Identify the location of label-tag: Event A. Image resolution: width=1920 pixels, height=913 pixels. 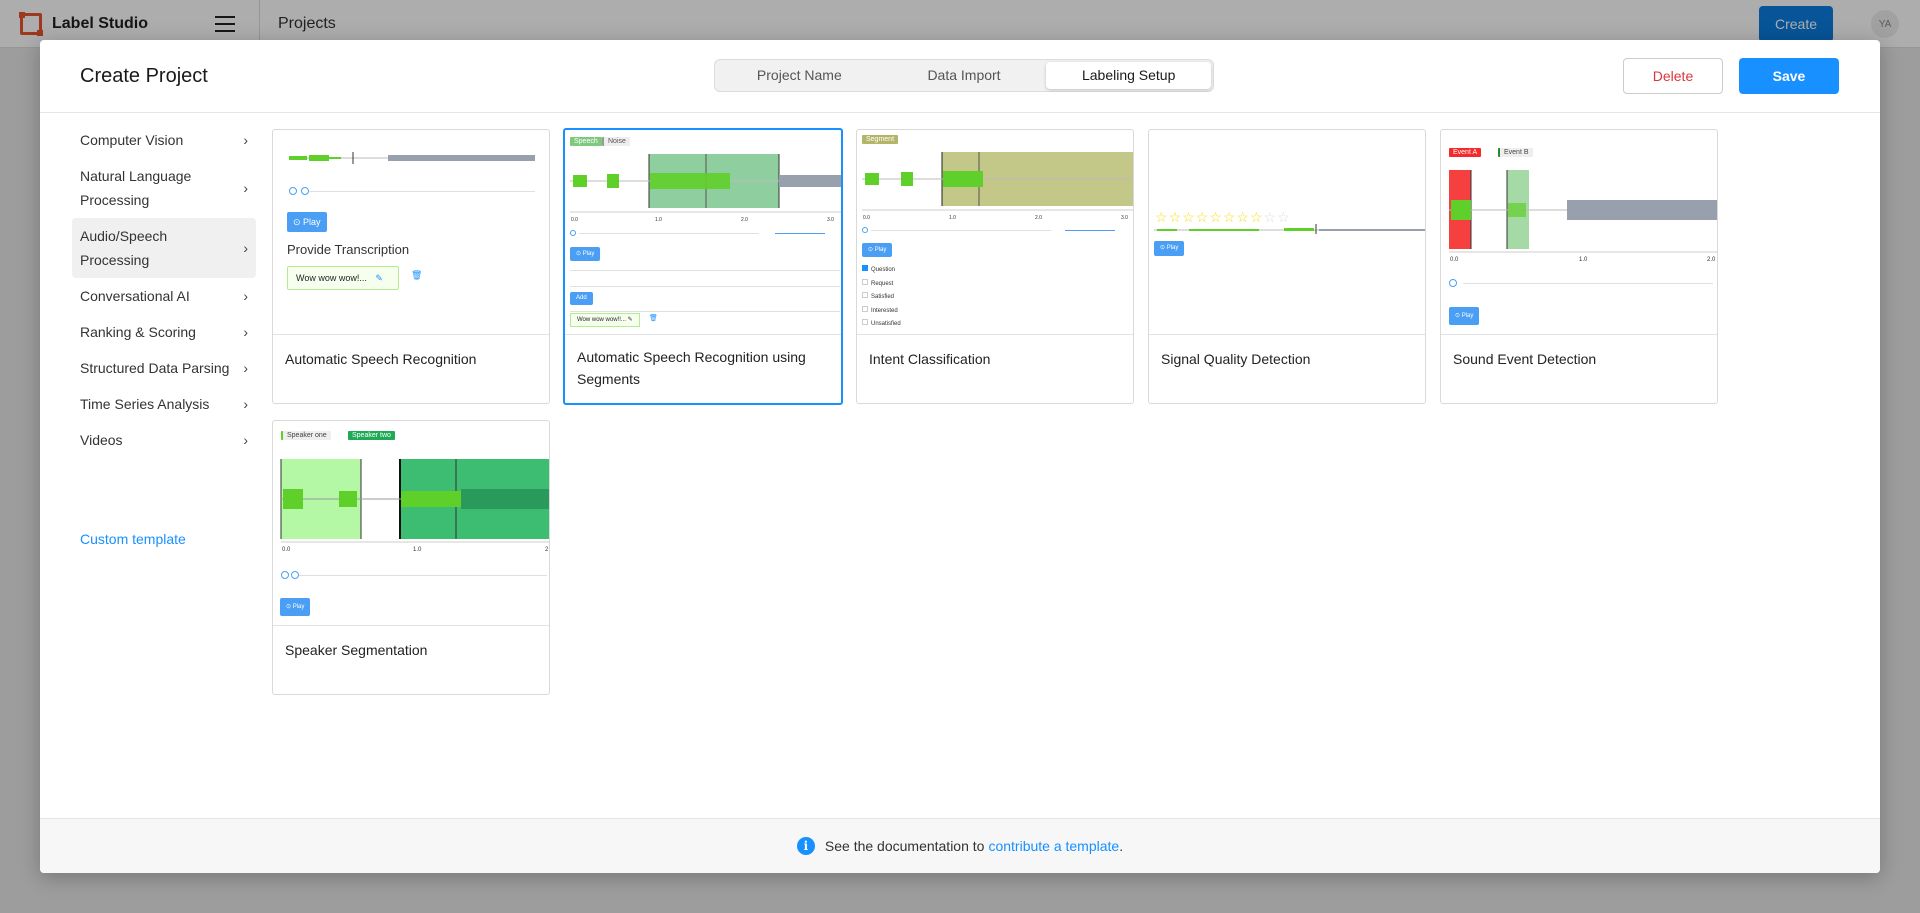
(1465, 152).